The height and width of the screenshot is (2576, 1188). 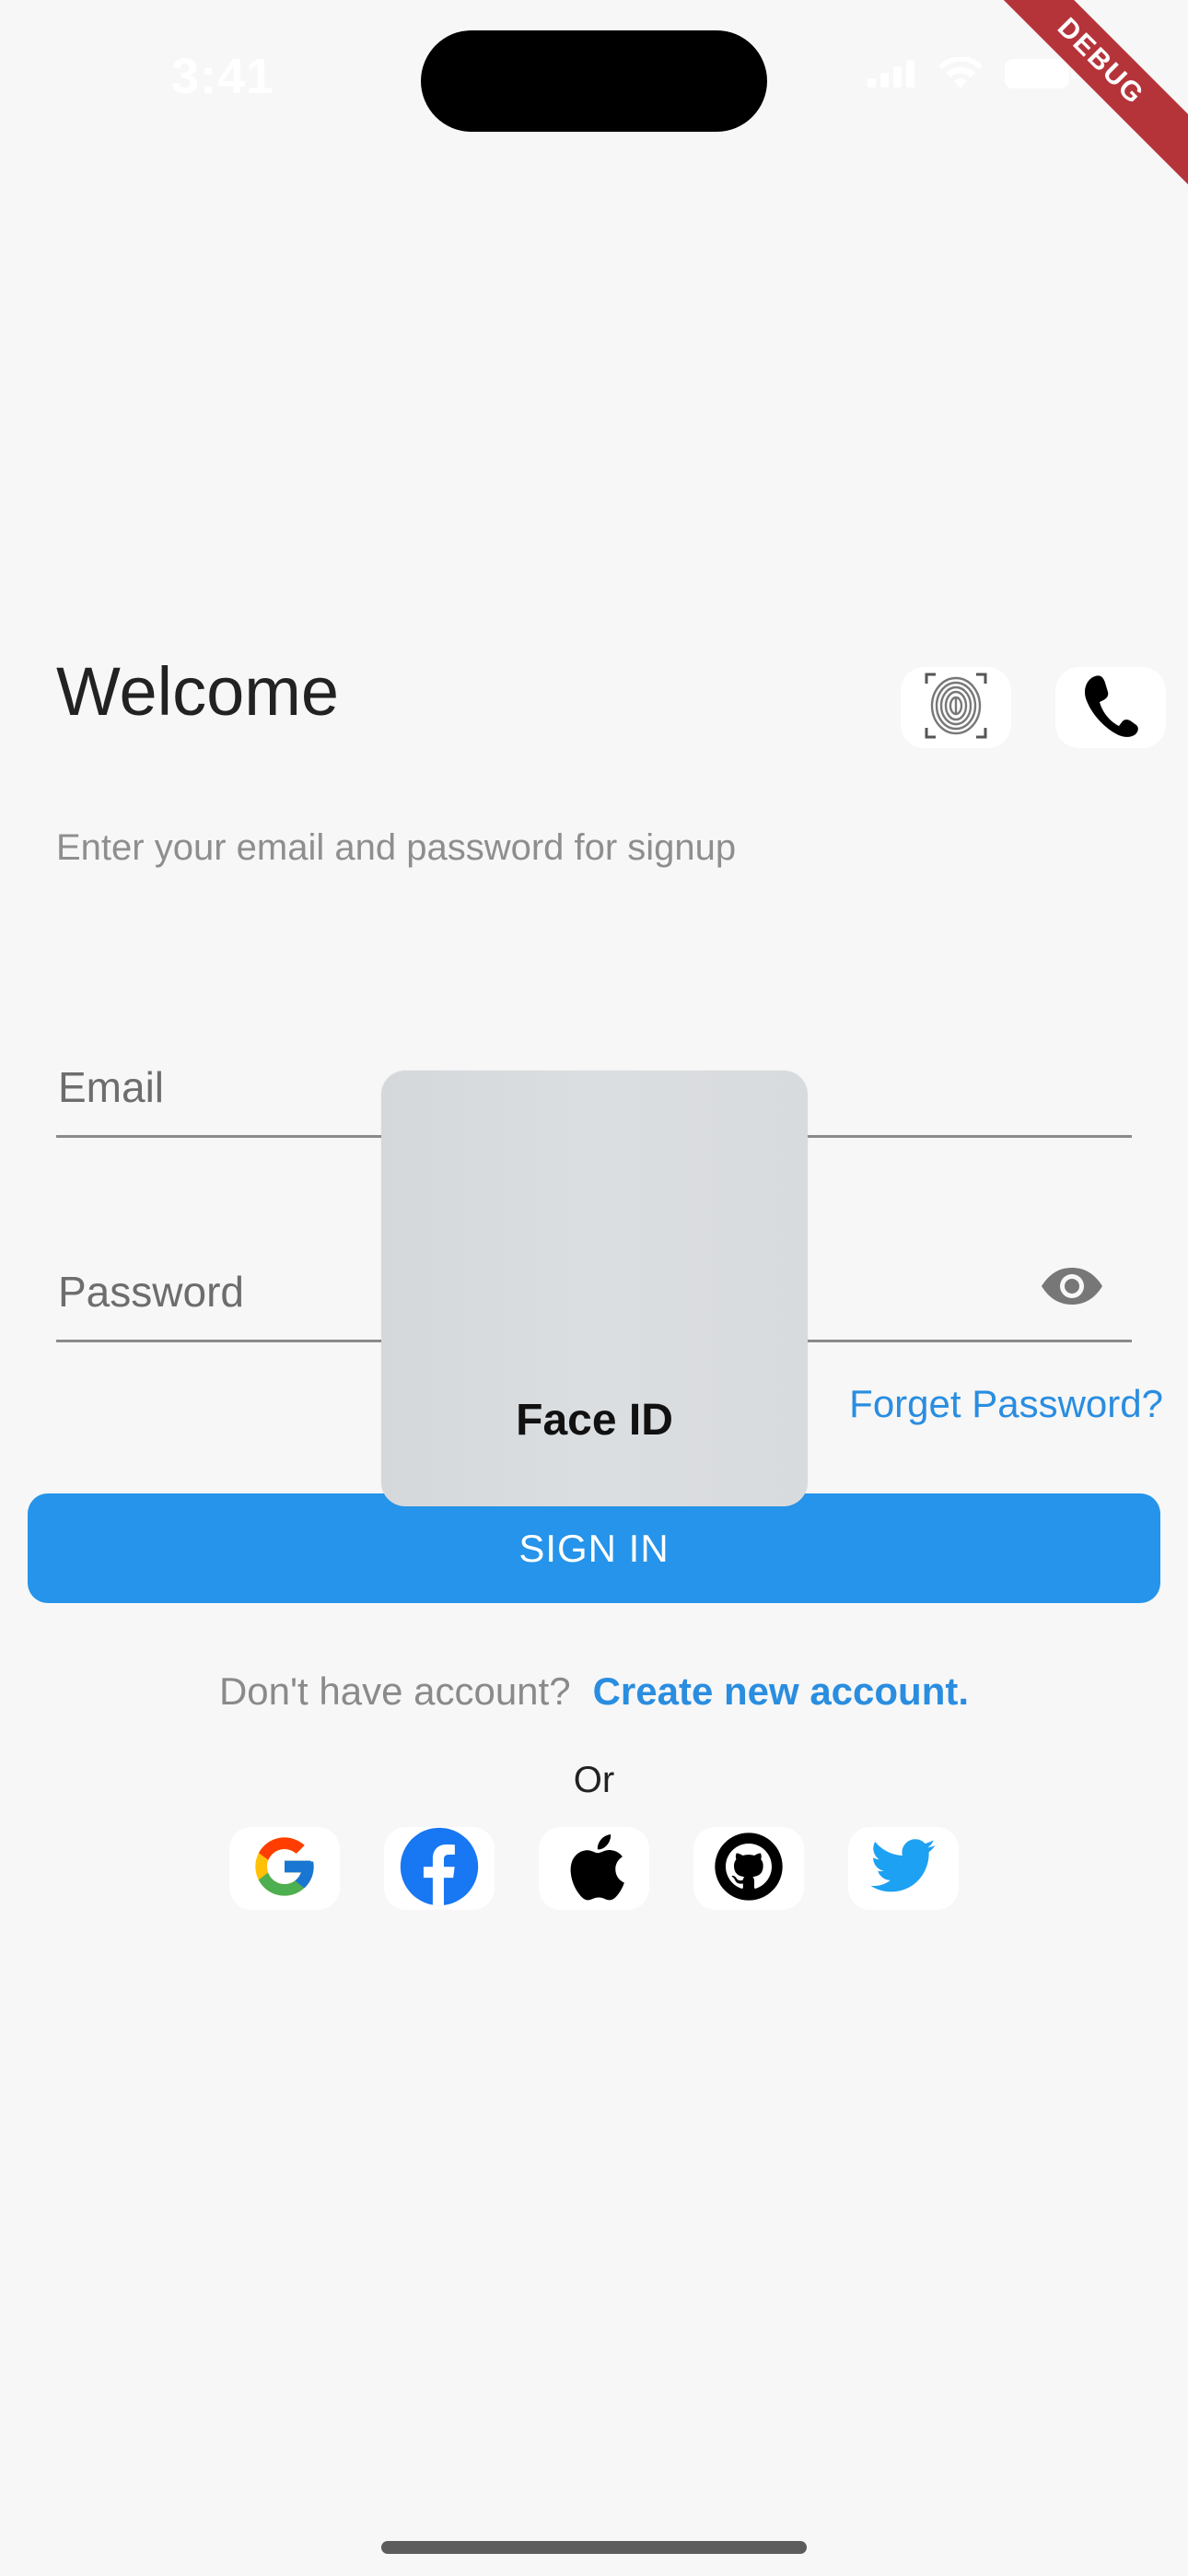 What do you see at coordinates (394, 1691) in the screenshot?
I see `no-account-text: Don't have account?` at bounding box center [394, 1691].